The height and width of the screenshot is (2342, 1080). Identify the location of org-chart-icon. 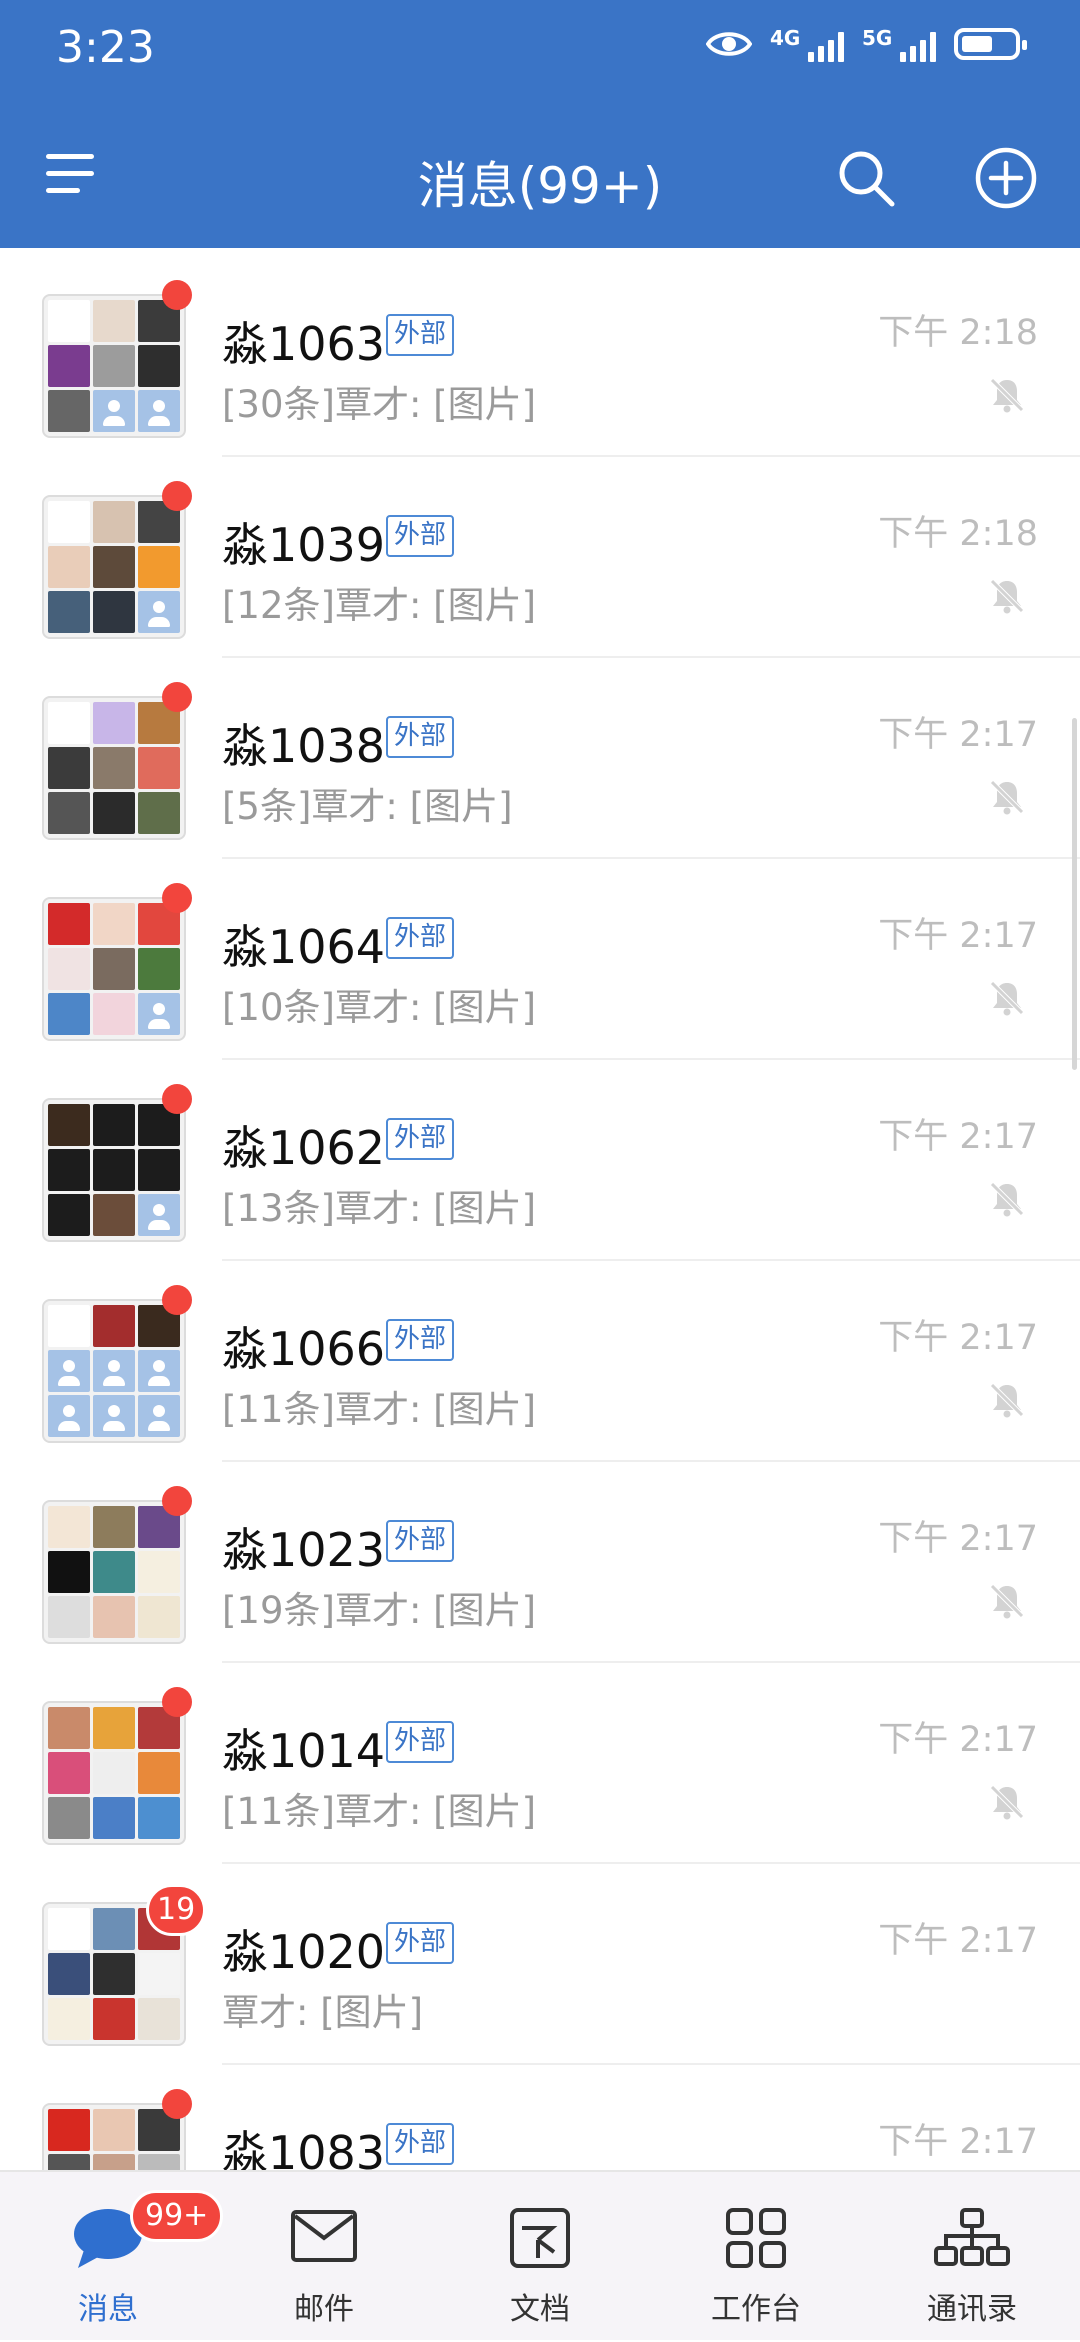
(972, 2237).